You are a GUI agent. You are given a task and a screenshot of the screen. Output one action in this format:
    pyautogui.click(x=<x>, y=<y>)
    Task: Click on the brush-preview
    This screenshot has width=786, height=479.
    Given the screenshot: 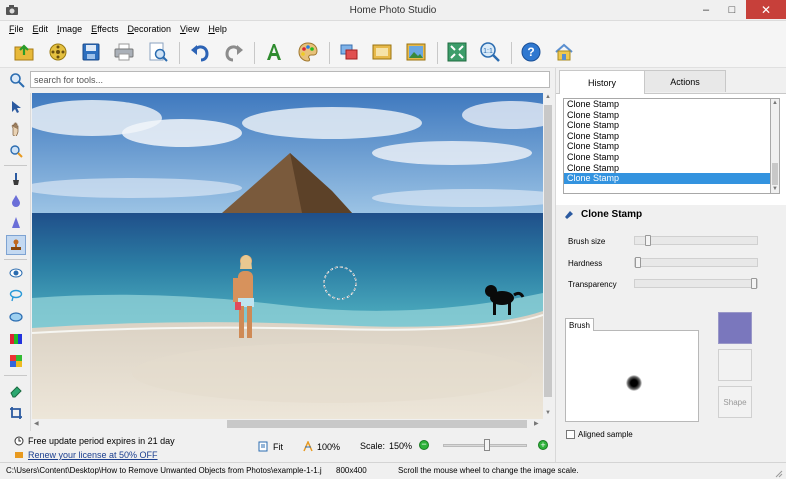 What is the action you would take?
    pyautogui.click(x=632, y=376)
    